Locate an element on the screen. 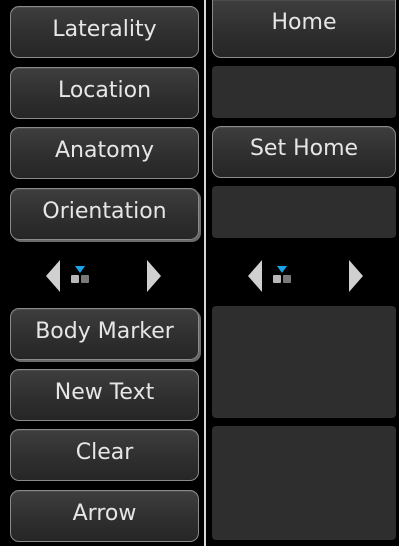 Image resolution: width=399 pixels, height=546 pixels. anatomy-button: Anatomy is located at coordinates (104, 153).